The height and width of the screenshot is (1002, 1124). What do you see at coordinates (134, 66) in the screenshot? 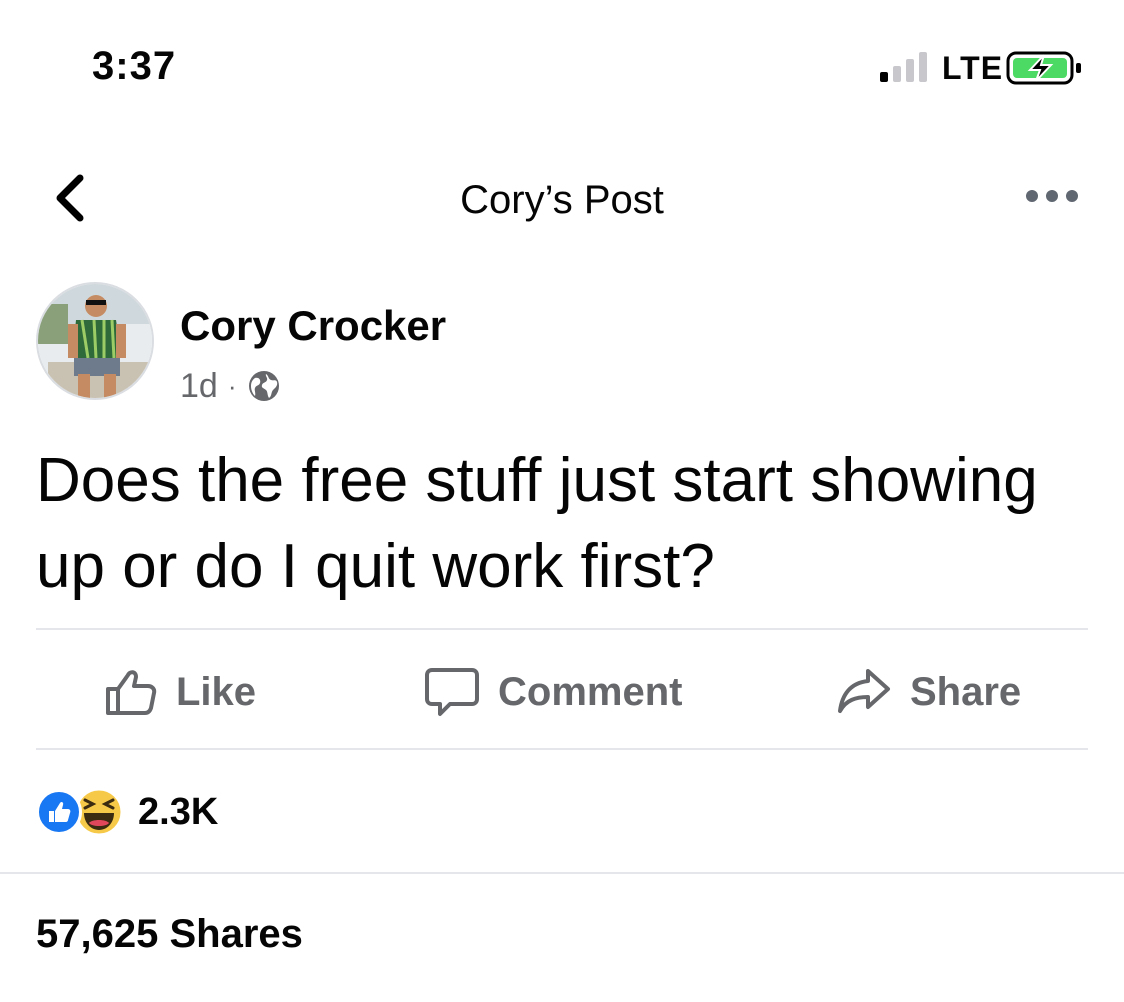
I see `status-time: 3:37` at bounding box center [134, 66].